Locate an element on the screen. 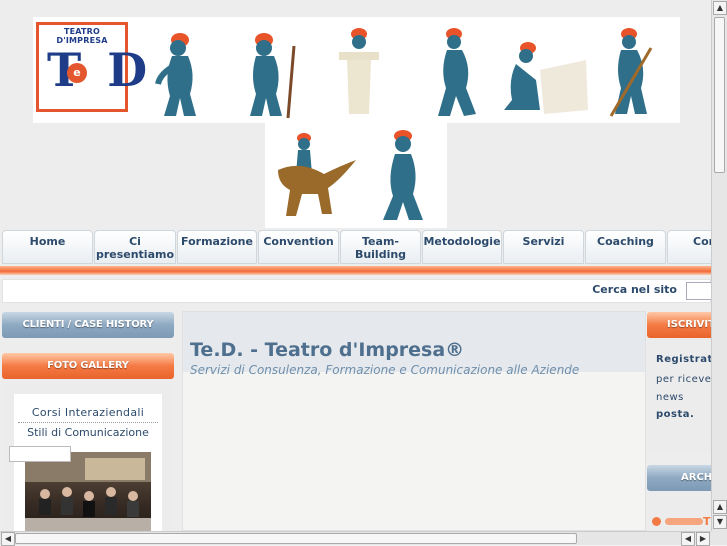 The width and height of the screenshot is (727, 546). nav-contatti: Cor is located at coordinates (689, 247).